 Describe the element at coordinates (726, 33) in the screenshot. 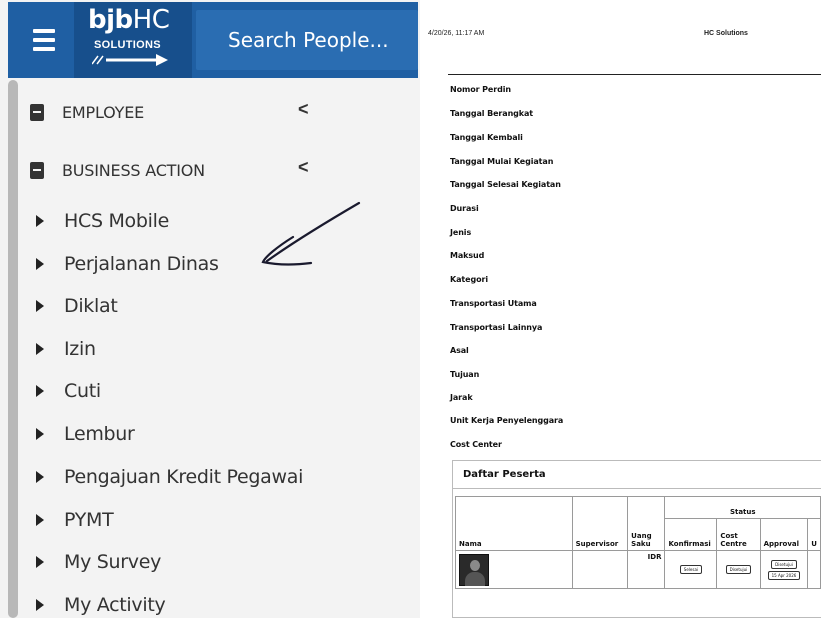

I see `document-title: HC Solutions` at that location.